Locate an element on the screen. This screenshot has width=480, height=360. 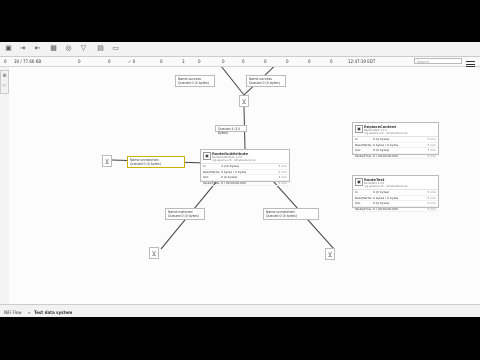
component-toolbar: ▣ ⇥ ⇤ ▦ ◎ ▽ ▤ ▭ is located at coordinates (240, 49).